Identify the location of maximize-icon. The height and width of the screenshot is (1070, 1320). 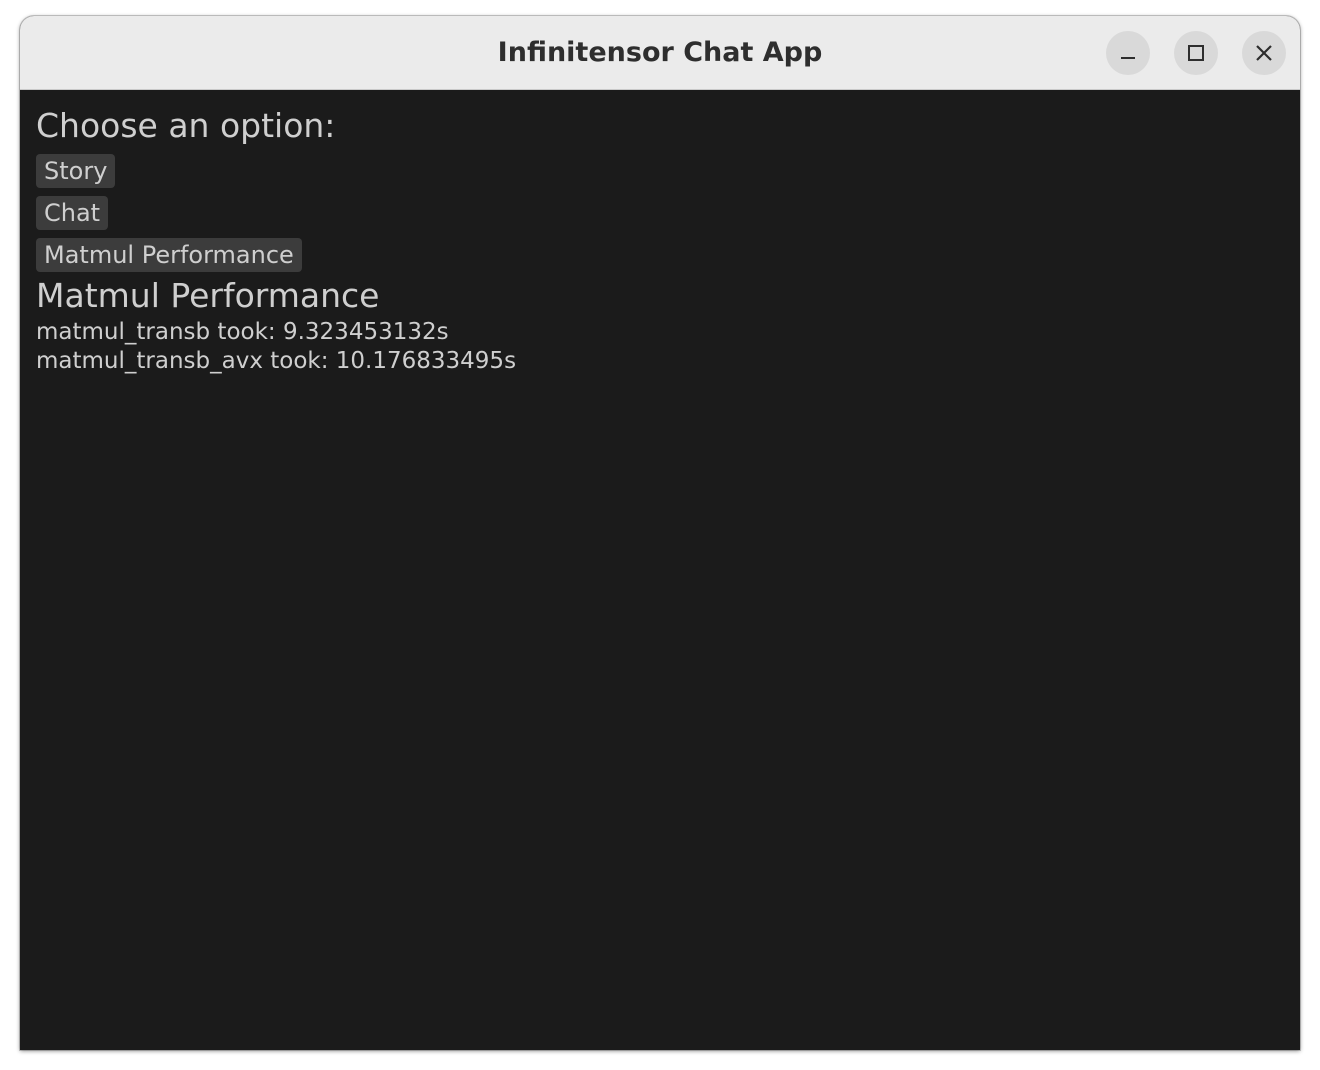
(1196, 53).